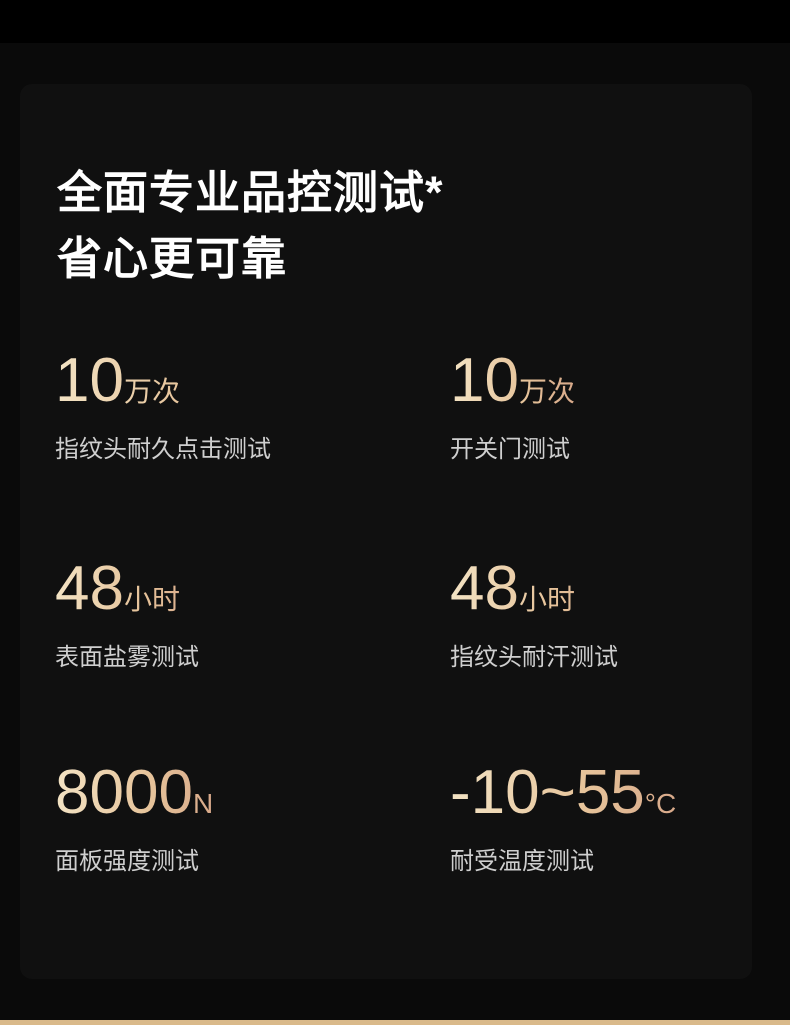  What do you see at coordinates (124, 792) in the screenshot?
I see `stat-value: 8000` at bounding box center [124, 792].